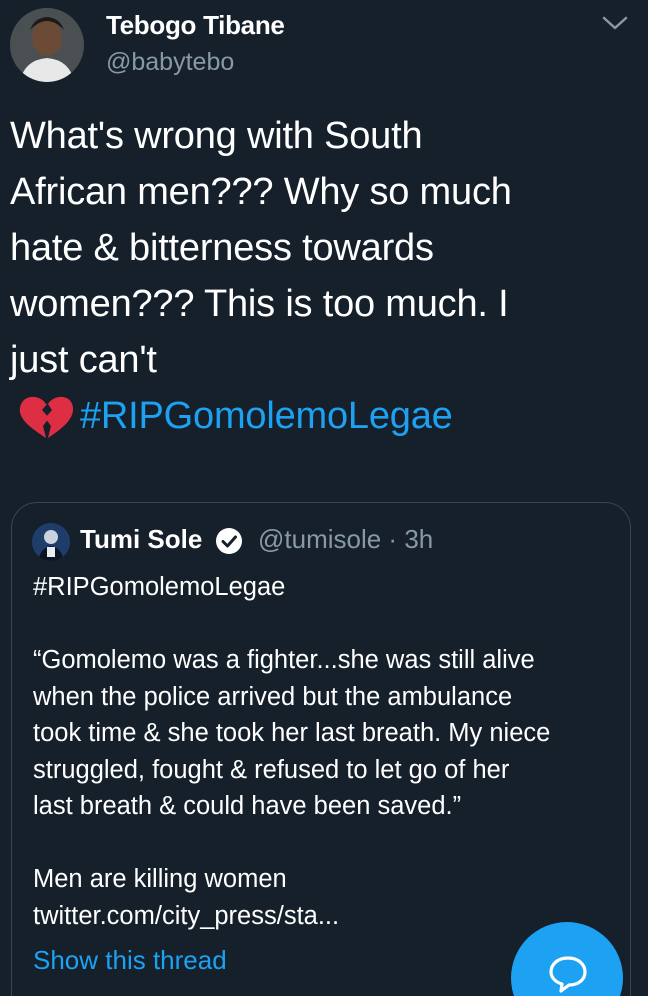 This screenshot has height=996, width=648. What do you see at coordinates (568, 974) in the screenshot?
I see `reply-bubble-icon` at bounding box center [568, 974].